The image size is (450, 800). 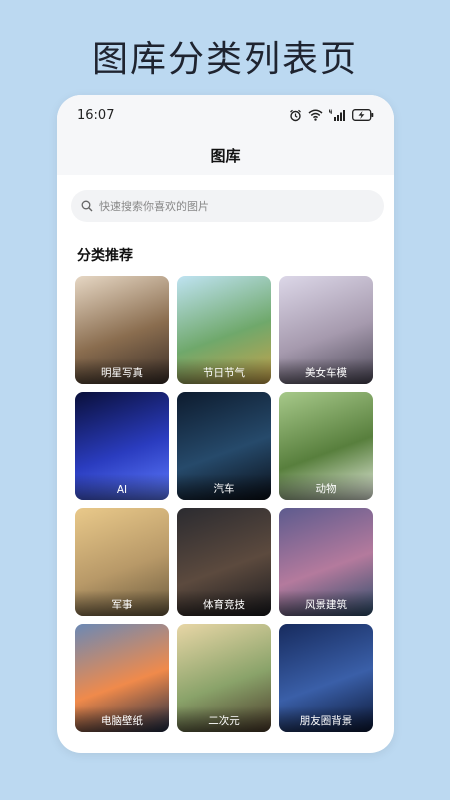 What do you see at coordinates (224, 605) in the screenshot?
I see `category-label: 体育竞技` at bounding box center [224, 605].